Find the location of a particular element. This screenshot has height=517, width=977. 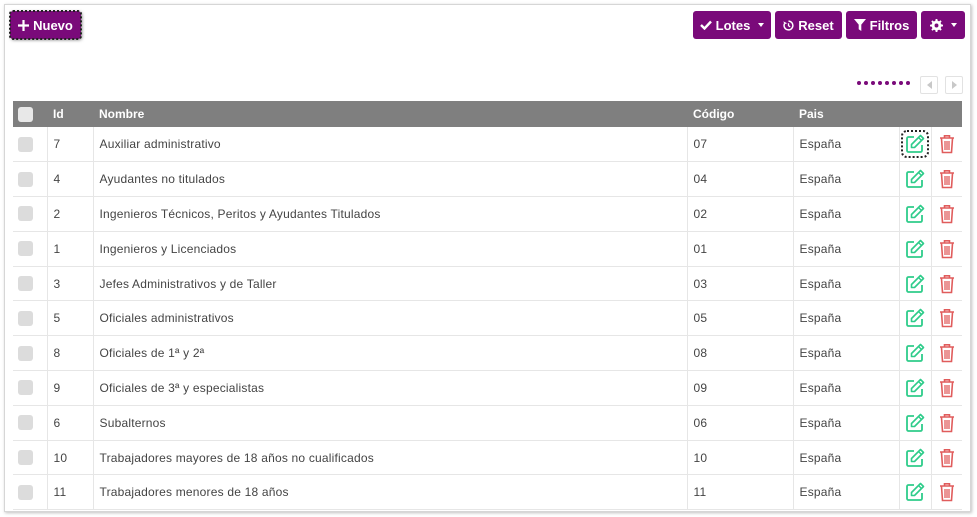

cell-nombre: Ayudantes no titulados is located at coordinates (390, 179).